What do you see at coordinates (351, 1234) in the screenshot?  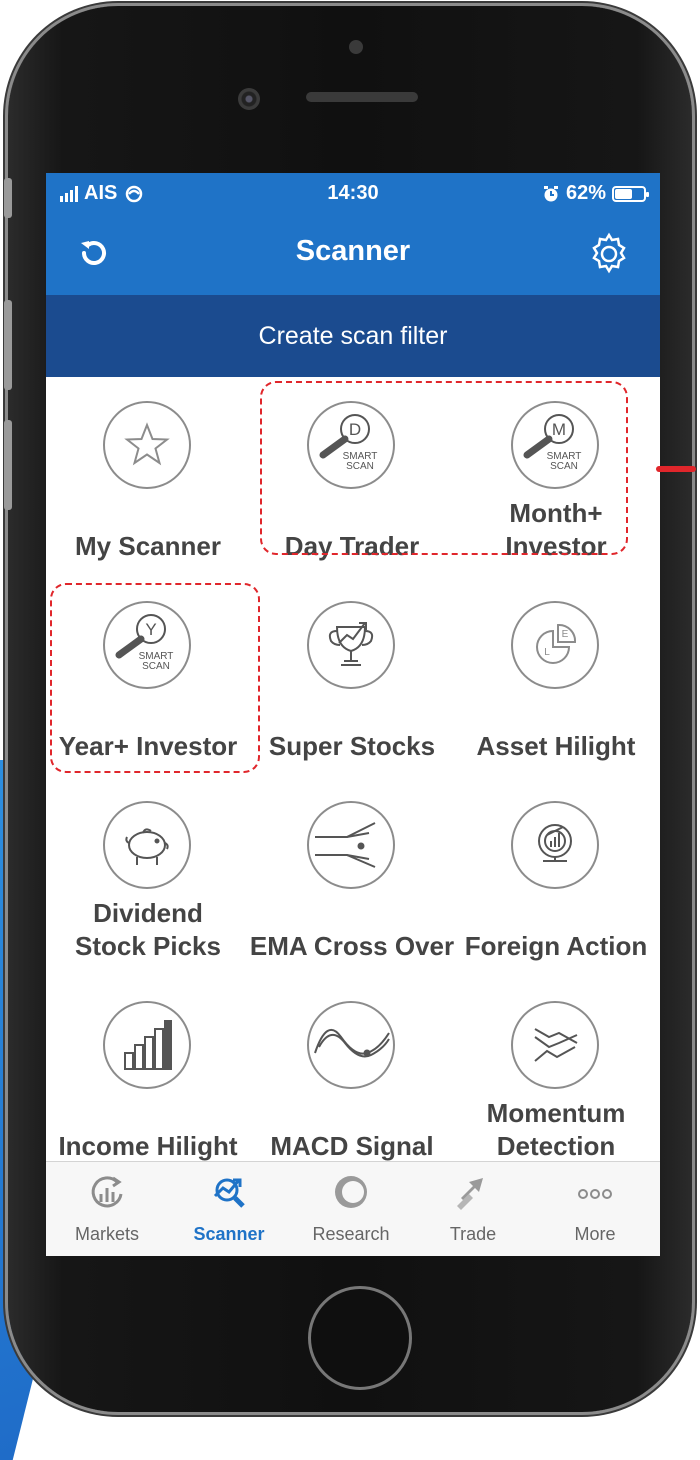 I see `tab-label: Research` at bounding box center [351, 1234].